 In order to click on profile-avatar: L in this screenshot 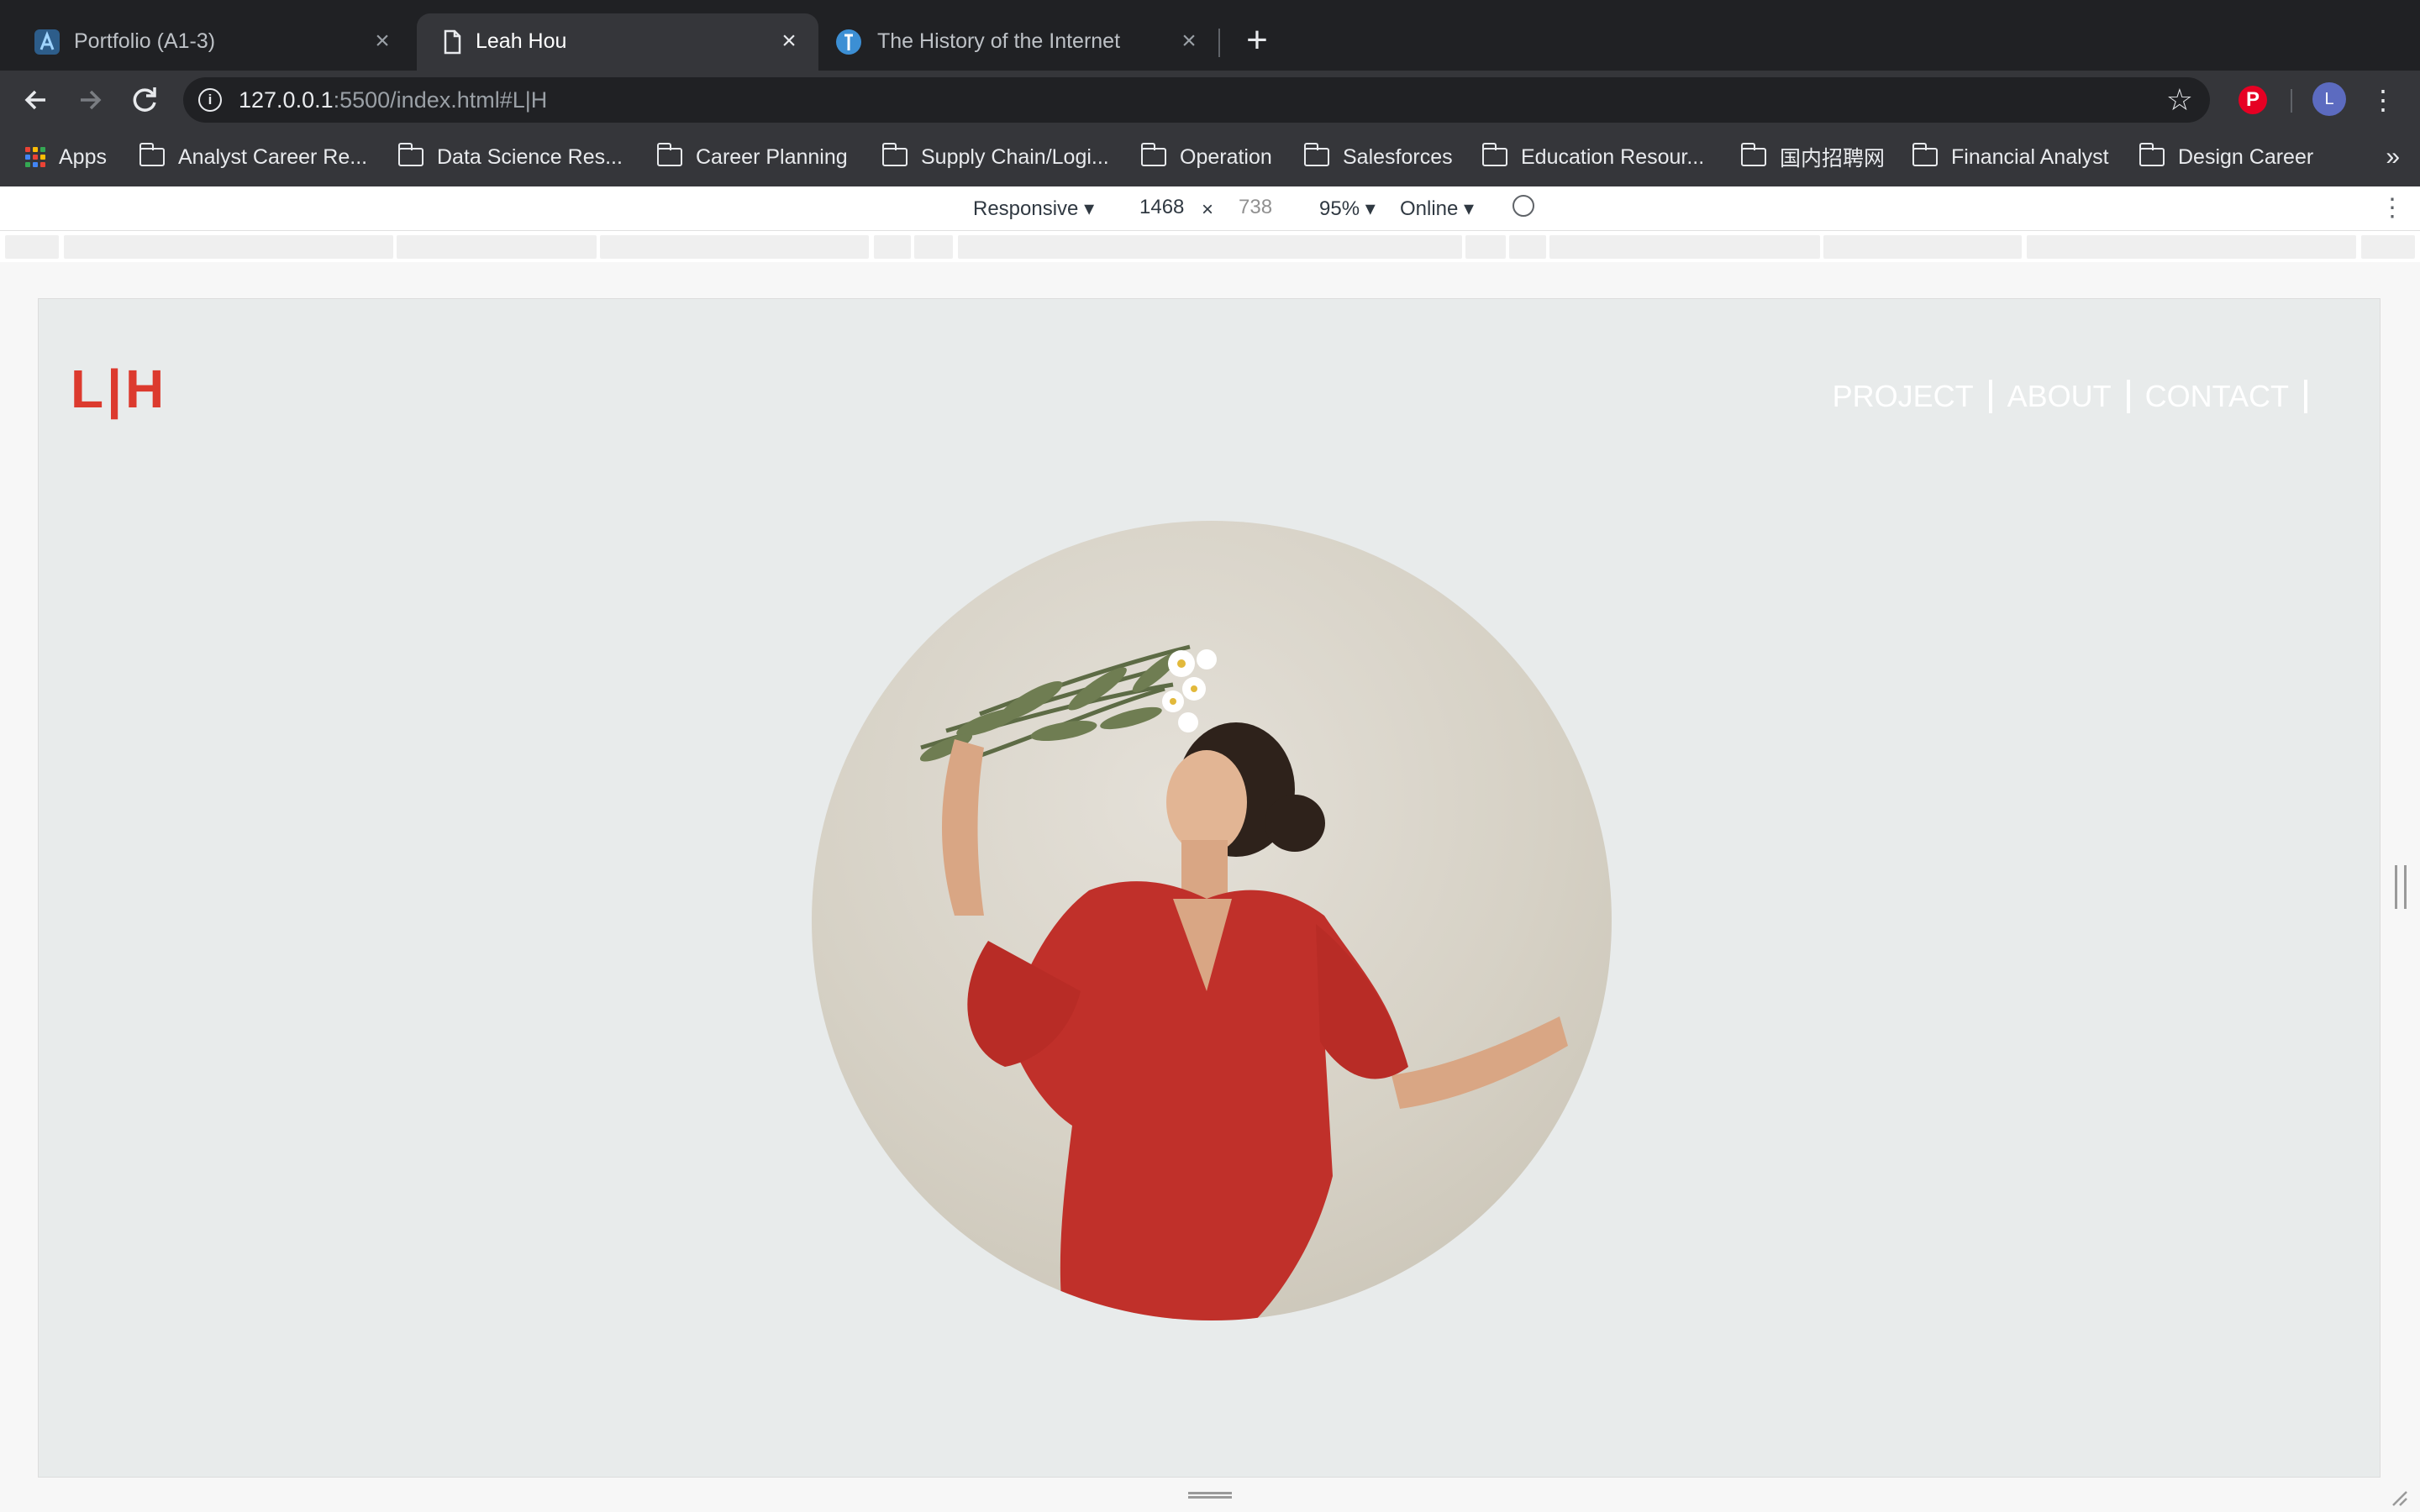, I will do `click(2329, 99)`.